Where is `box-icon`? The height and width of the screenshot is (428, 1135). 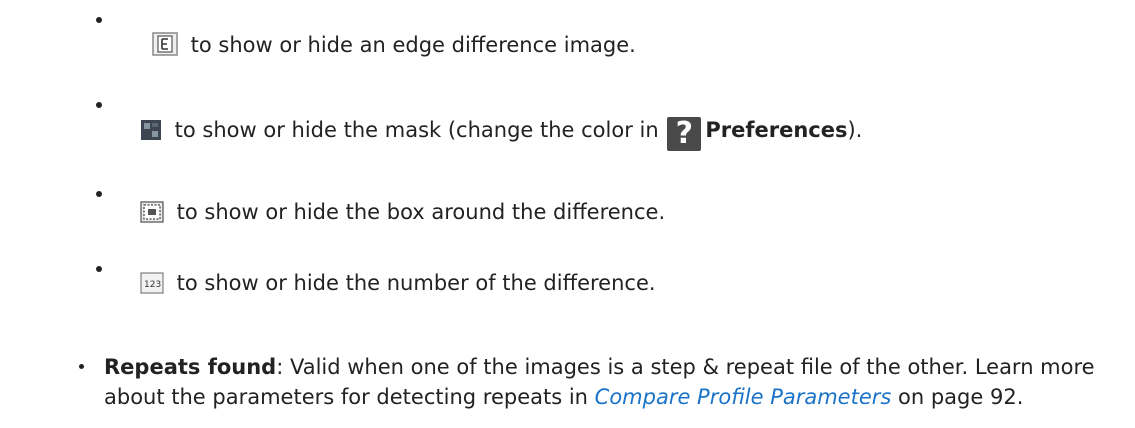
box-icon is located at coordinates (152, 216).